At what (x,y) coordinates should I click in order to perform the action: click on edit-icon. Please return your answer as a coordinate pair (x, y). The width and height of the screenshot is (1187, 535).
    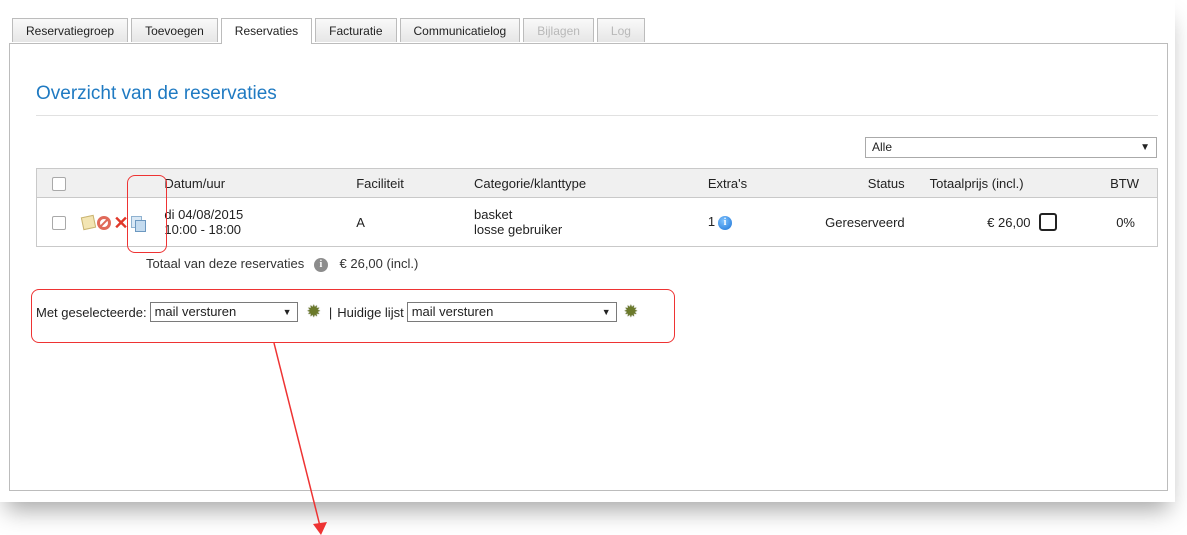
    Looking at the image, I should click on (89, 223).